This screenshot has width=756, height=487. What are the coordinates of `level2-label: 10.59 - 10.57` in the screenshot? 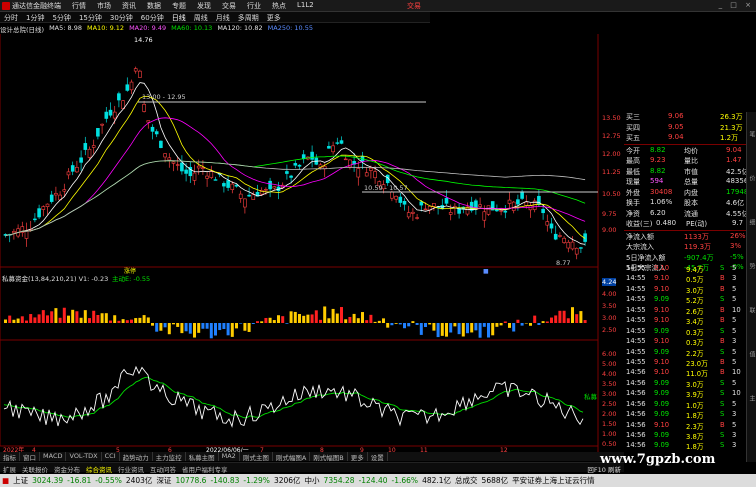 It's located at (386, 188).